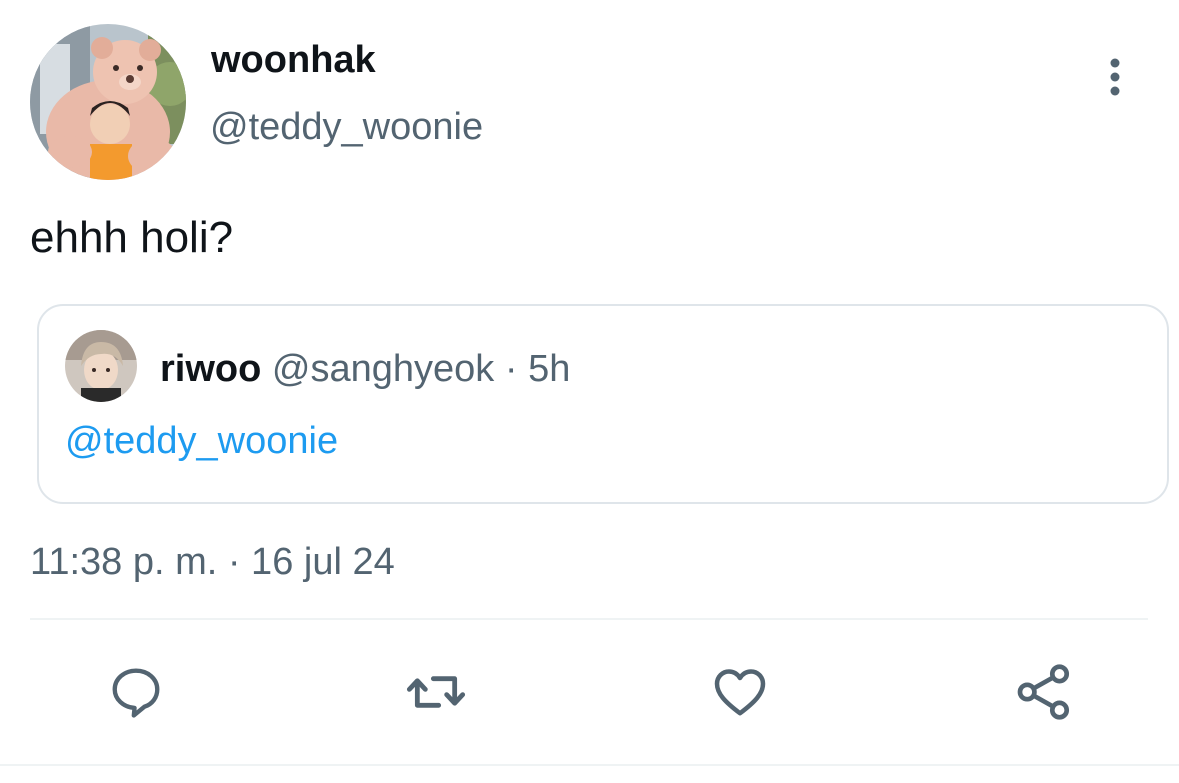  I want to click on bottom-divider, so click(589, 765).